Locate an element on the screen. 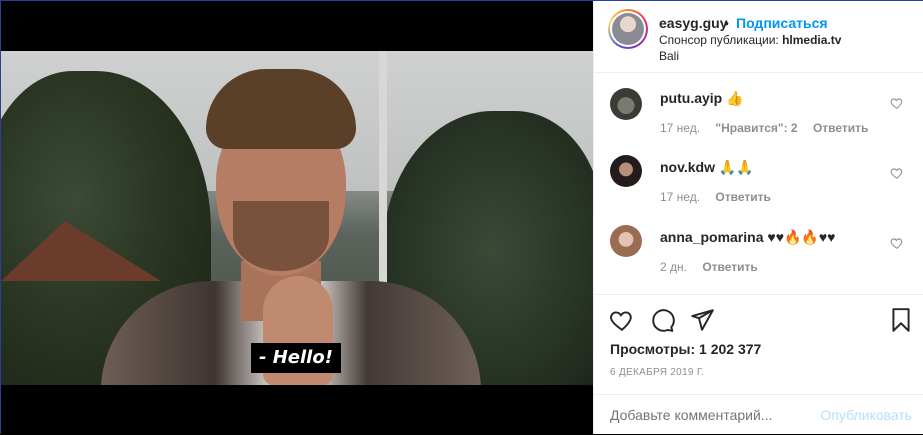  author-avatar is located at coordinates (628, 29).